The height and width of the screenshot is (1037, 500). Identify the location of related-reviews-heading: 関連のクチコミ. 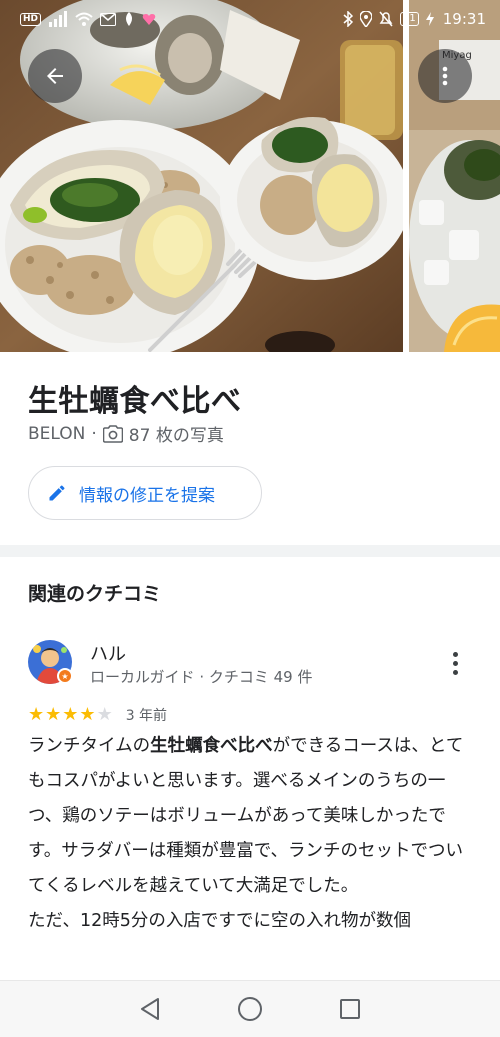
(95, 594).